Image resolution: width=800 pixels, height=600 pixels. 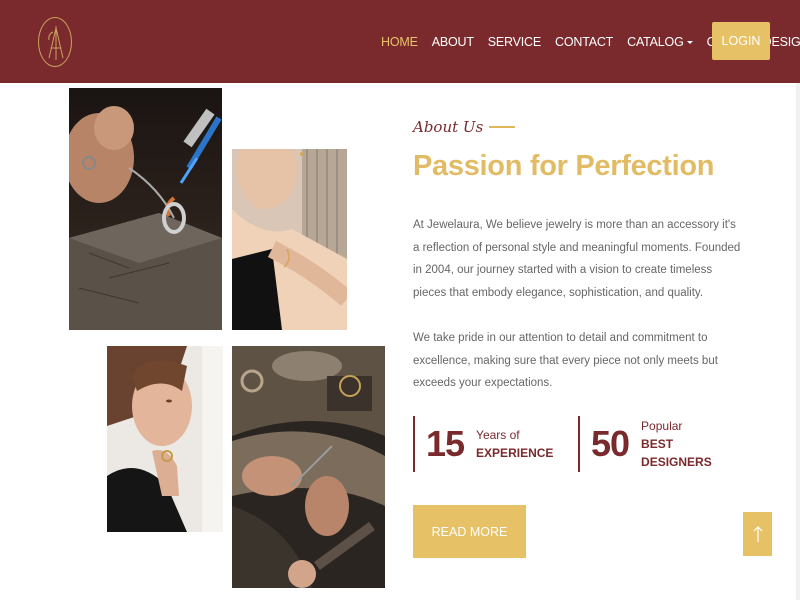 What do you see at coordinates (448, 127) in the screenshot?
I see `eyebrow-label: About Us` at bounding box center [448, 127].